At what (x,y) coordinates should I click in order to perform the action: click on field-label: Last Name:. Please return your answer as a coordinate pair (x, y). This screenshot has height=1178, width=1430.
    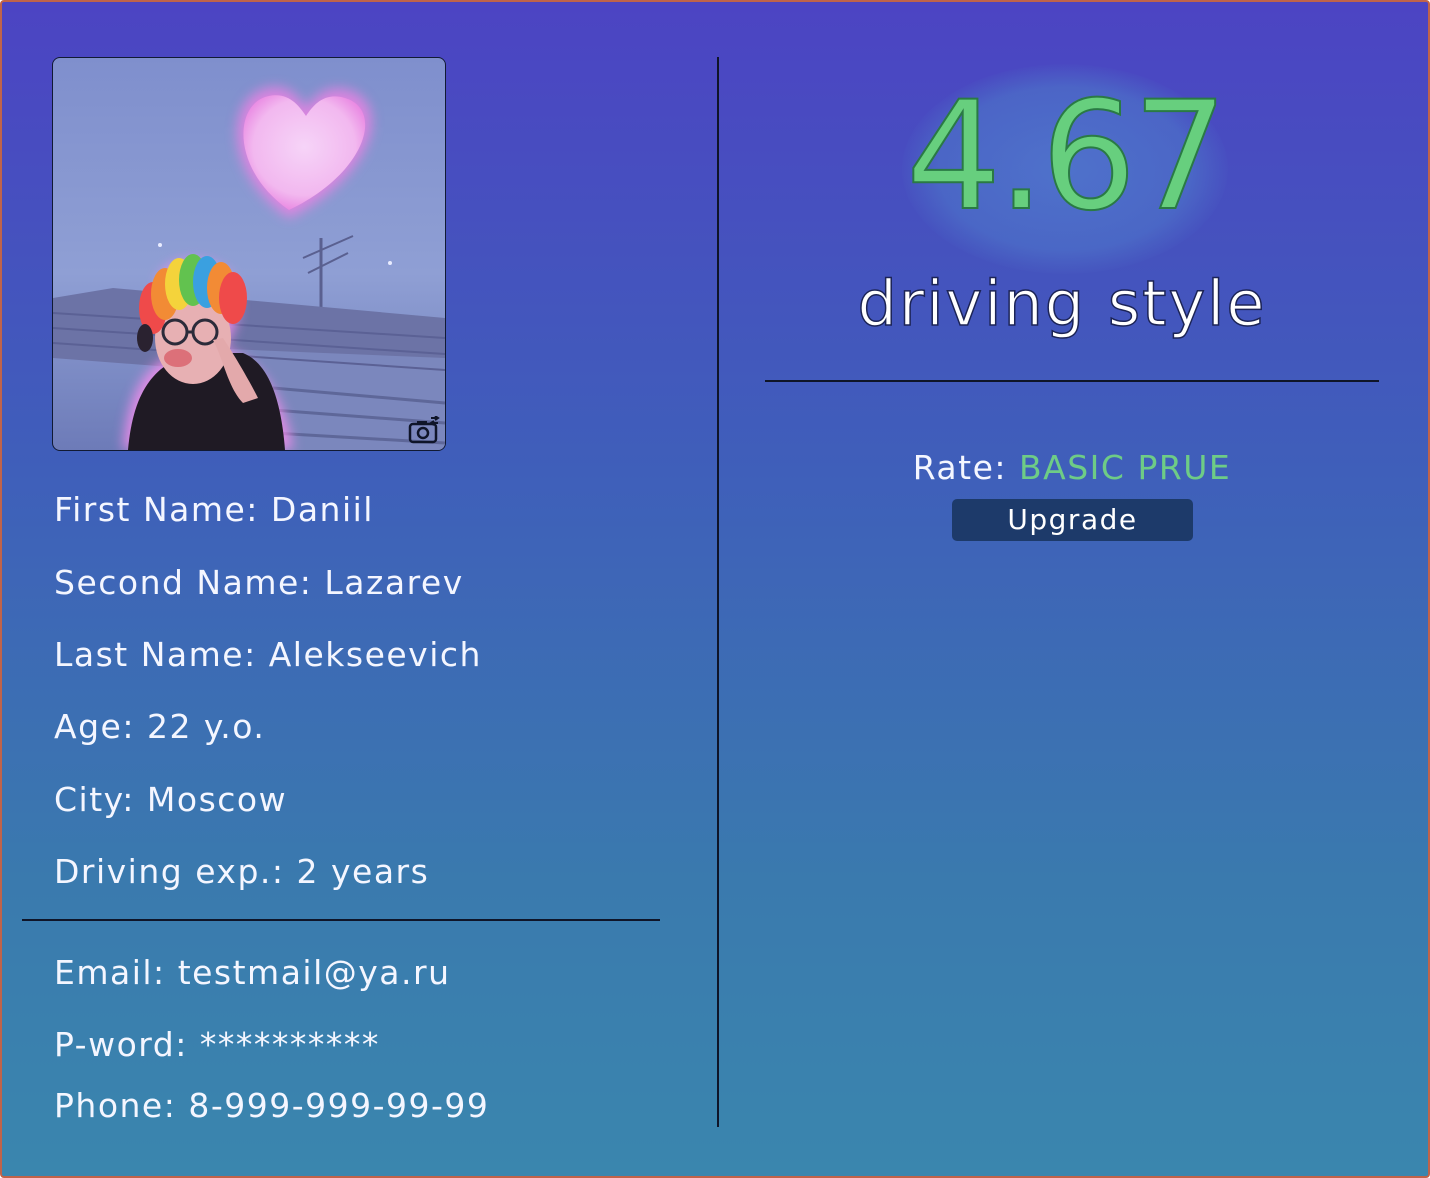
    Looking at the image, I should click on (155, 654).